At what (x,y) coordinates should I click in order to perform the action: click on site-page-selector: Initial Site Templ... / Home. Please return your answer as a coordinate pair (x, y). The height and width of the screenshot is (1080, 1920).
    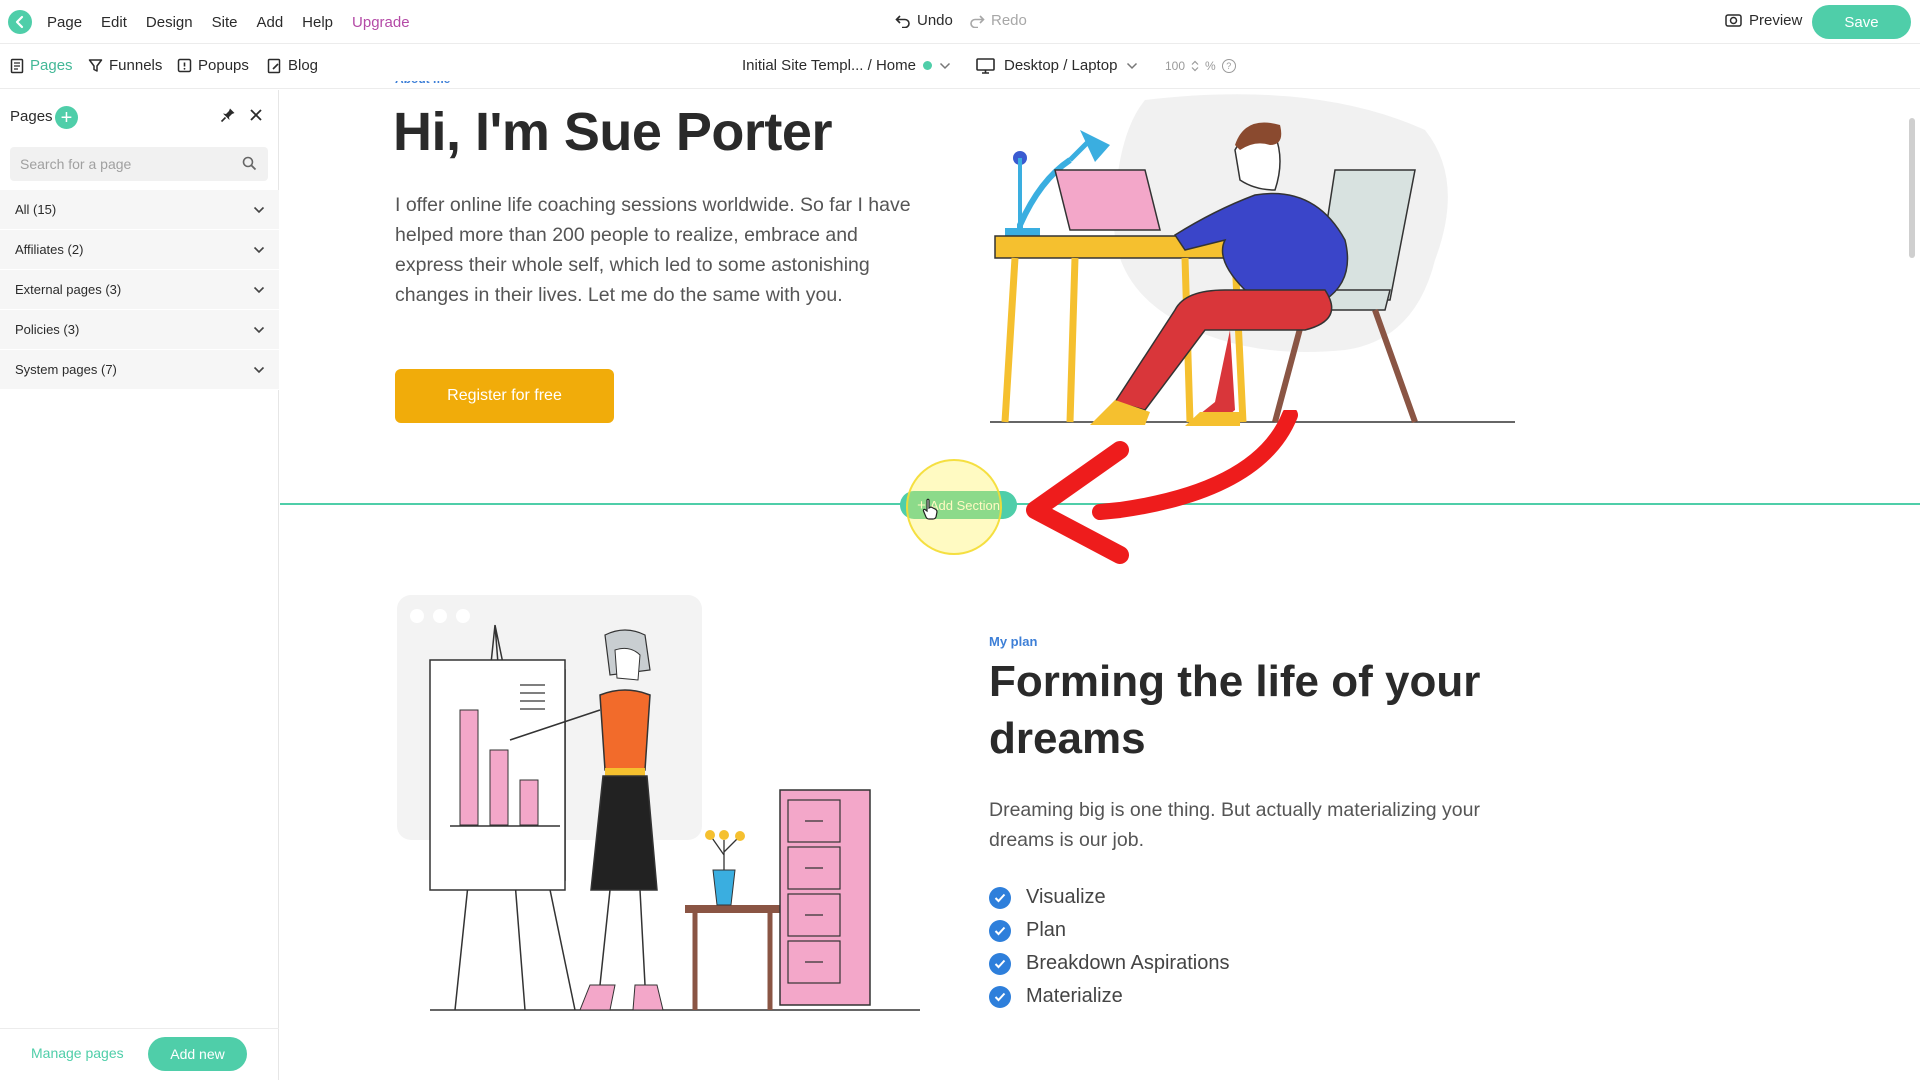
    Looking at the image, I should click on (846, 65).